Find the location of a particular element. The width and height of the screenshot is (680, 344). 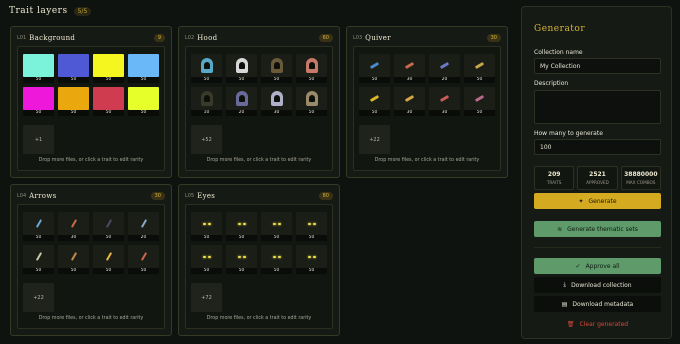

approve-all-button: ✓ Approve all is located at coordinates (597, 266).